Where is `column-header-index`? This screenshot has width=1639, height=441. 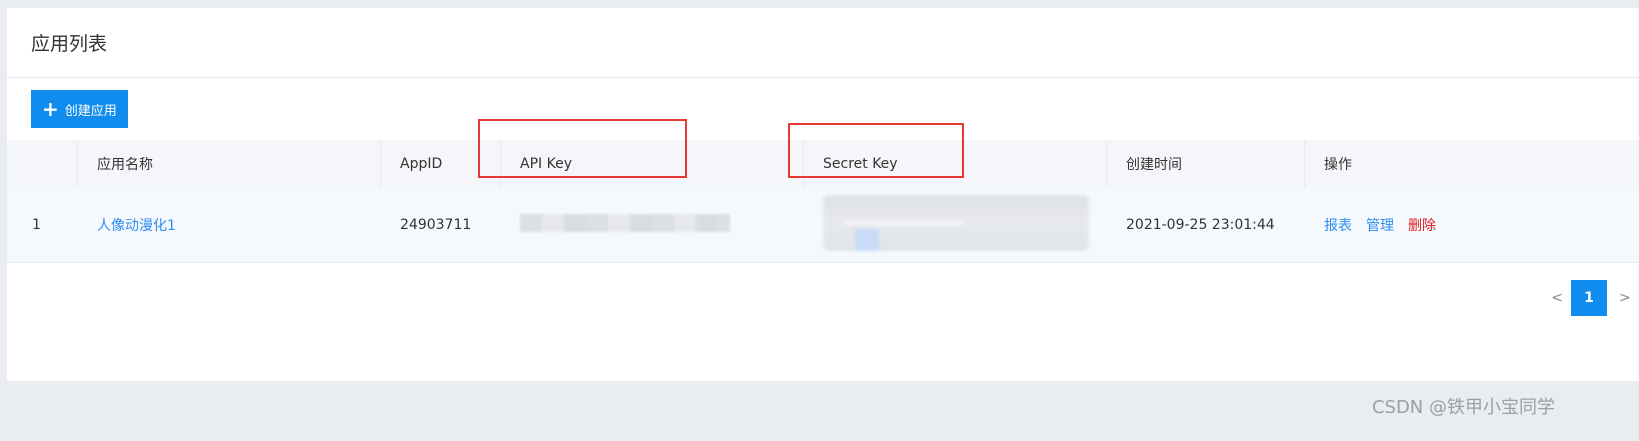 column-header-index is located at coordinates (42, 164).